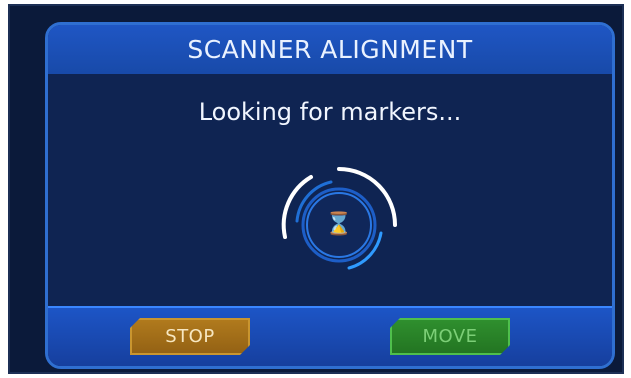 Image resolution: width=631 pixels, height=378 pixels. I want to click on dialog-title: SCANNER ALIGNMENT, so click(330, 49).